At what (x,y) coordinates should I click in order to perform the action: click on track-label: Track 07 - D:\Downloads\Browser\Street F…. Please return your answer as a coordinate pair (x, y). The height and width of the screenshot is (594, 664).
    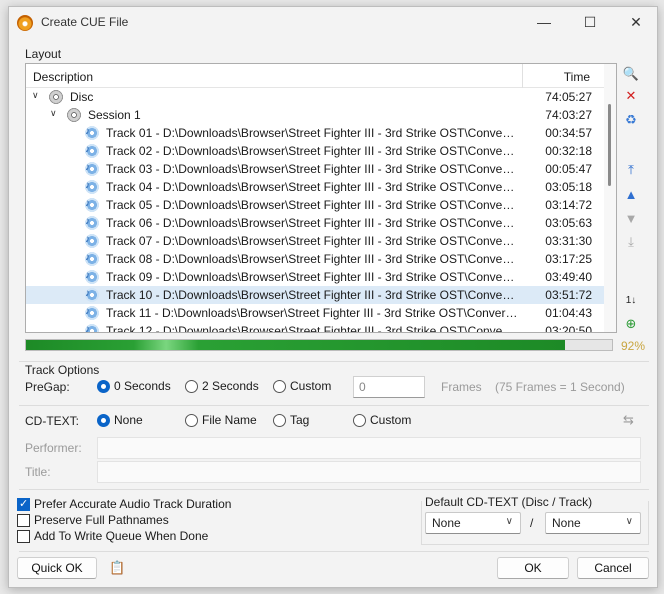
    Looking at the image, I should click on (312, 241).